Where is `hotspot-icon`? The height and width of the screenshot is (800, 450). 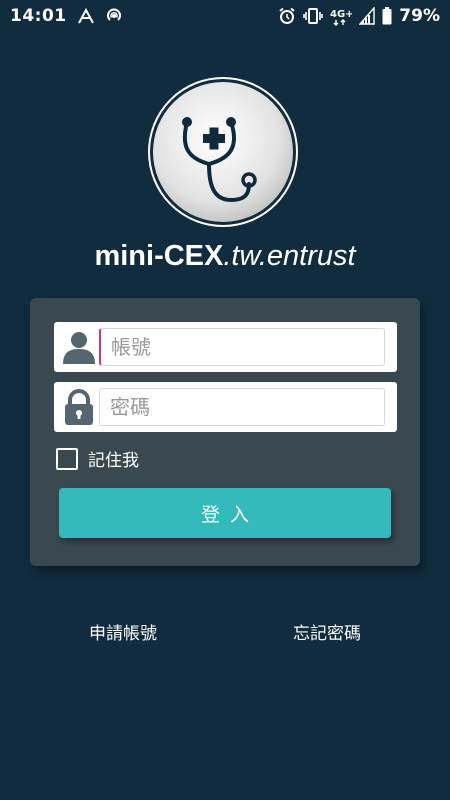
hotspot-icon is located at coordinates (114, 16).